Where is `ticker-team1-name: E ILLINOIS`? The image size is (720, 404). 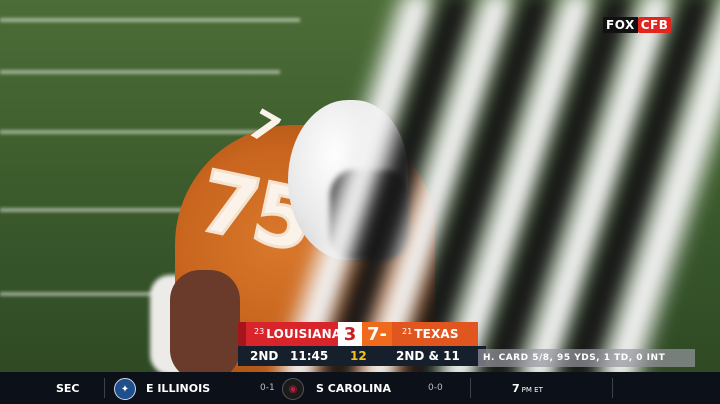 ticker-team1-name: E ILLINOIS is located at coordinates (178, 388).